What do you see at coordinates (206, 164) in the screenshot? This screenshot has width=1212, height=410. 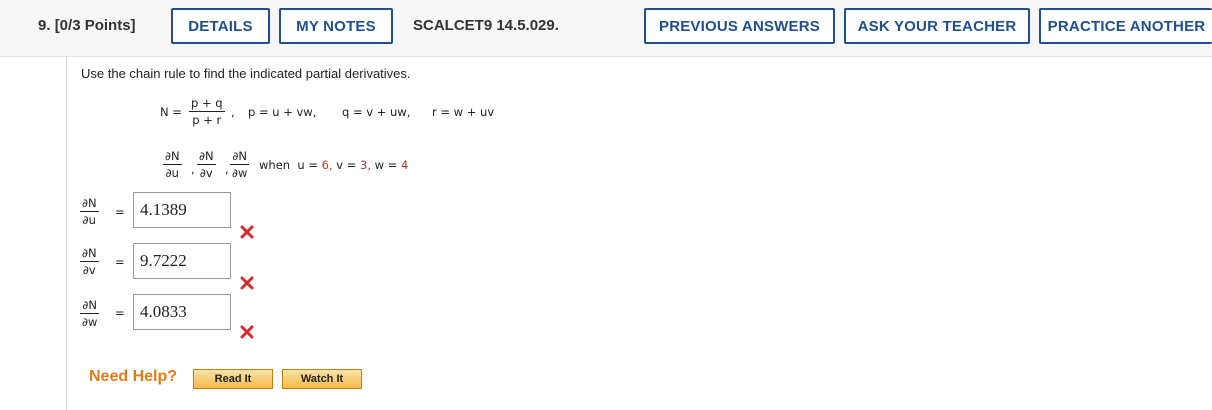 I see `dn-dv-fraction: ∂N ∂v` at bounding box center [206, 164].